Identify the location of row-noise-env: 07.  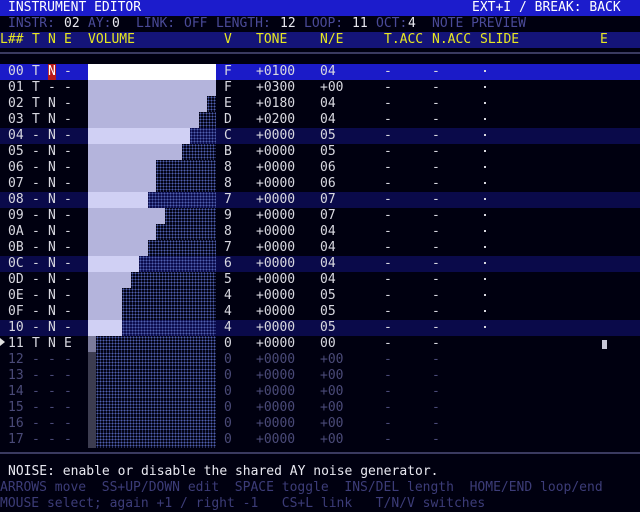
(328, 216).